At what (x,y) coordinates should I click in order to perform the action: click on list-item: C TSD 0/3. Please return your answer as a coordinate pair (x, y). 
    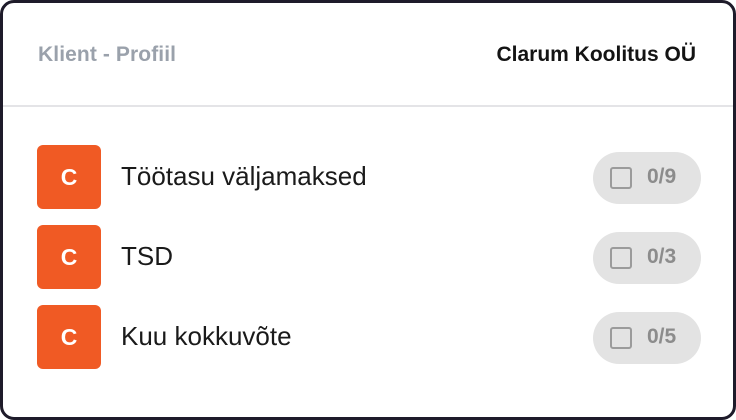
    Looking at the image, I should click on (369, 257).